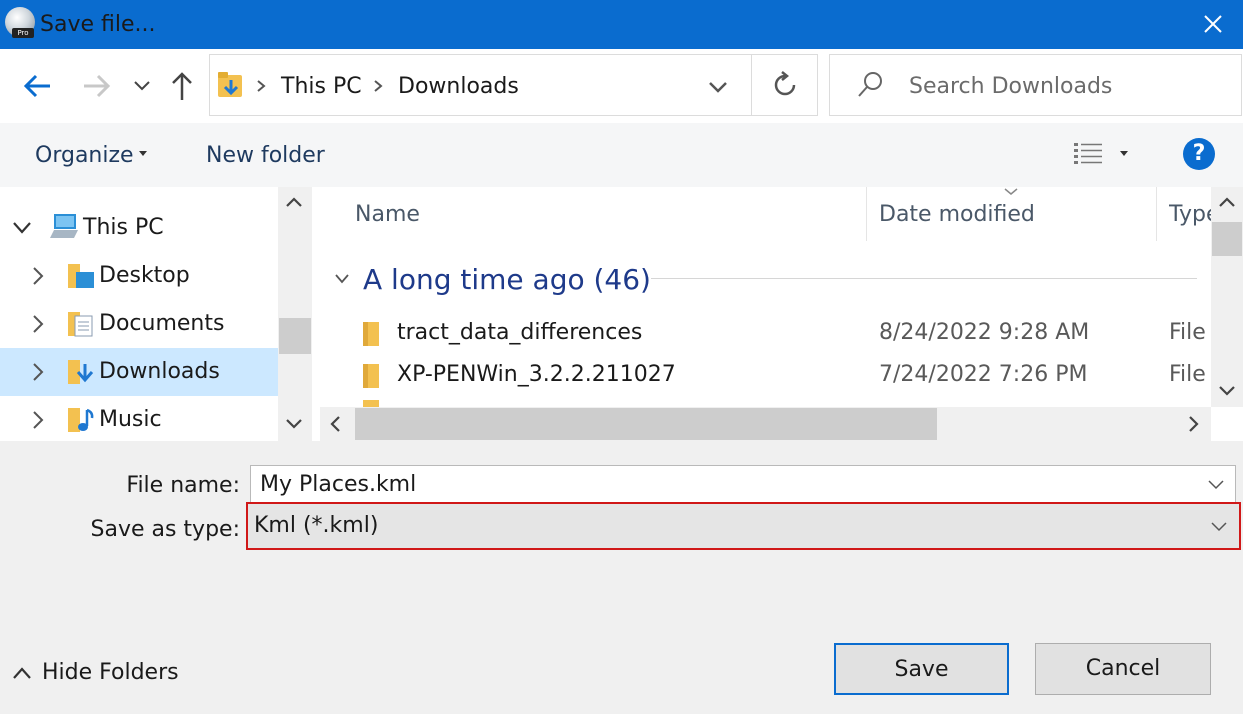 Image resolution: width=1243 pixels, height=714 pixels. Describe the element at coordinates (983, 374) in the screenshot. I see `file-date: 7/24/2022 7:26 PM` at that location.